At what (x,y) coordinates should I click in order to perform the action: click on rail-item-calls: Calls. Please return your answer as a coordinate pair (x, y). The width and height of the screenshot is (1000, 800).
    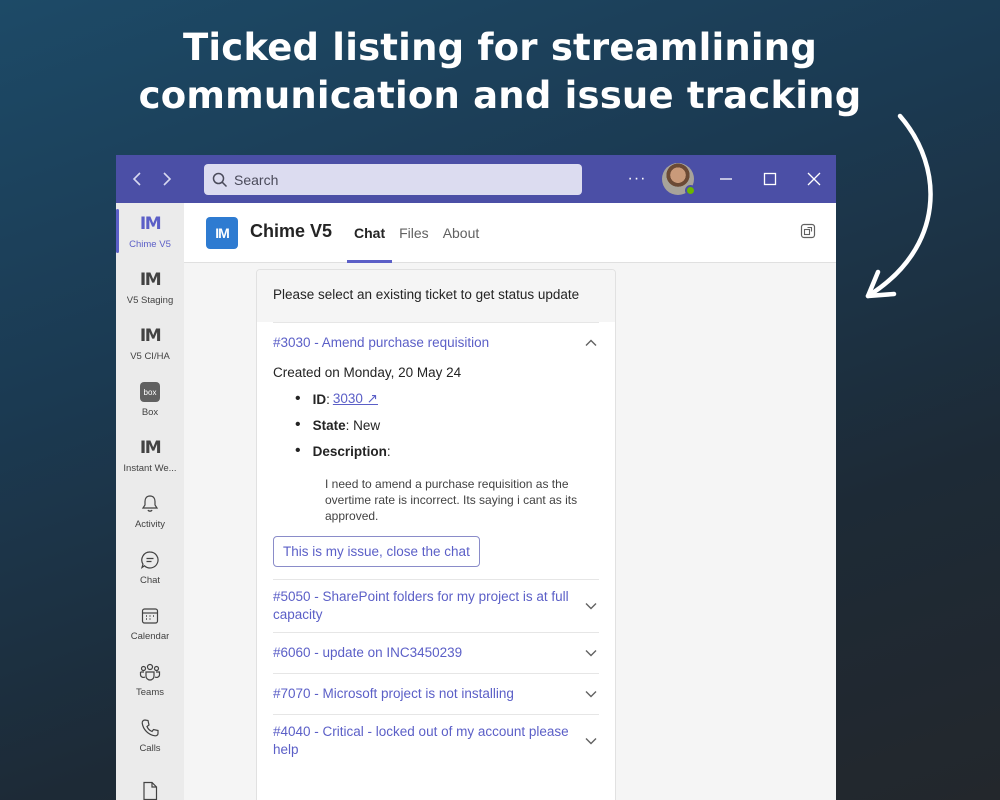
    Looking at the image, I should click on (150, 735).